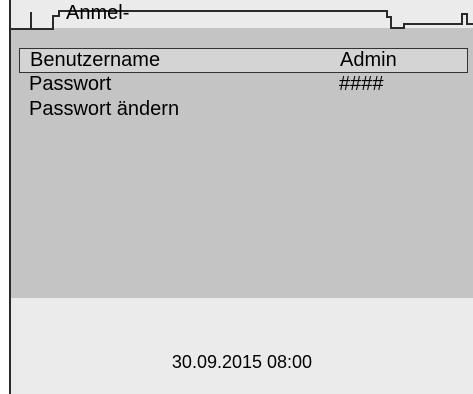 The image size is (473, 394). I want to click on menu-item-value: Admin, so click(368, 60).